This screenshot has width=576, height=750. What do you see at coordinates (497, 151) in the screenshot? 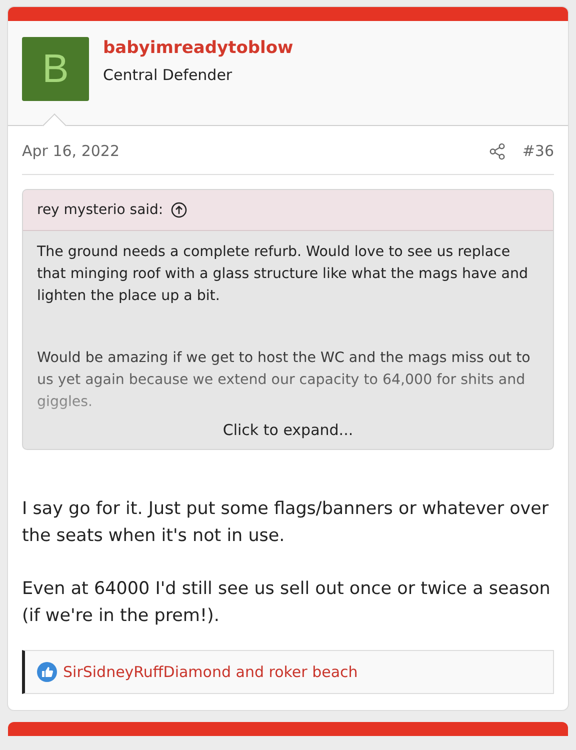
I see `share-icon` at bounding box center [497, 151].